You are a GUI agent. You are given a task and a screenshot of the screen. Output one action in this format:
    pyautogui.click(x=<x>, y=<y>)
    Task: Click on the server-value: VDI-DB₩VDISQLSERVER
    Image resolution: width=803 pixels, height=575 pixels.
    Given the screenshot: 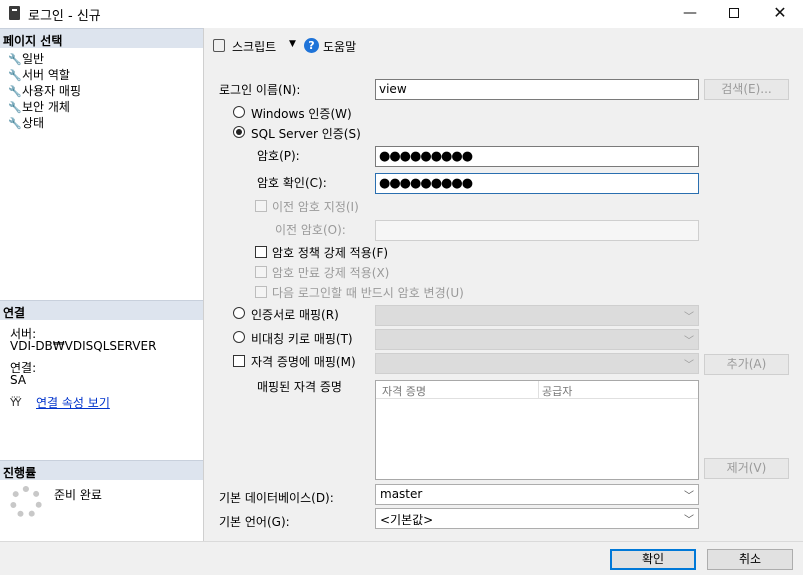 What is the action you would take?
    pyautogui.click(x=83, y=346)
    